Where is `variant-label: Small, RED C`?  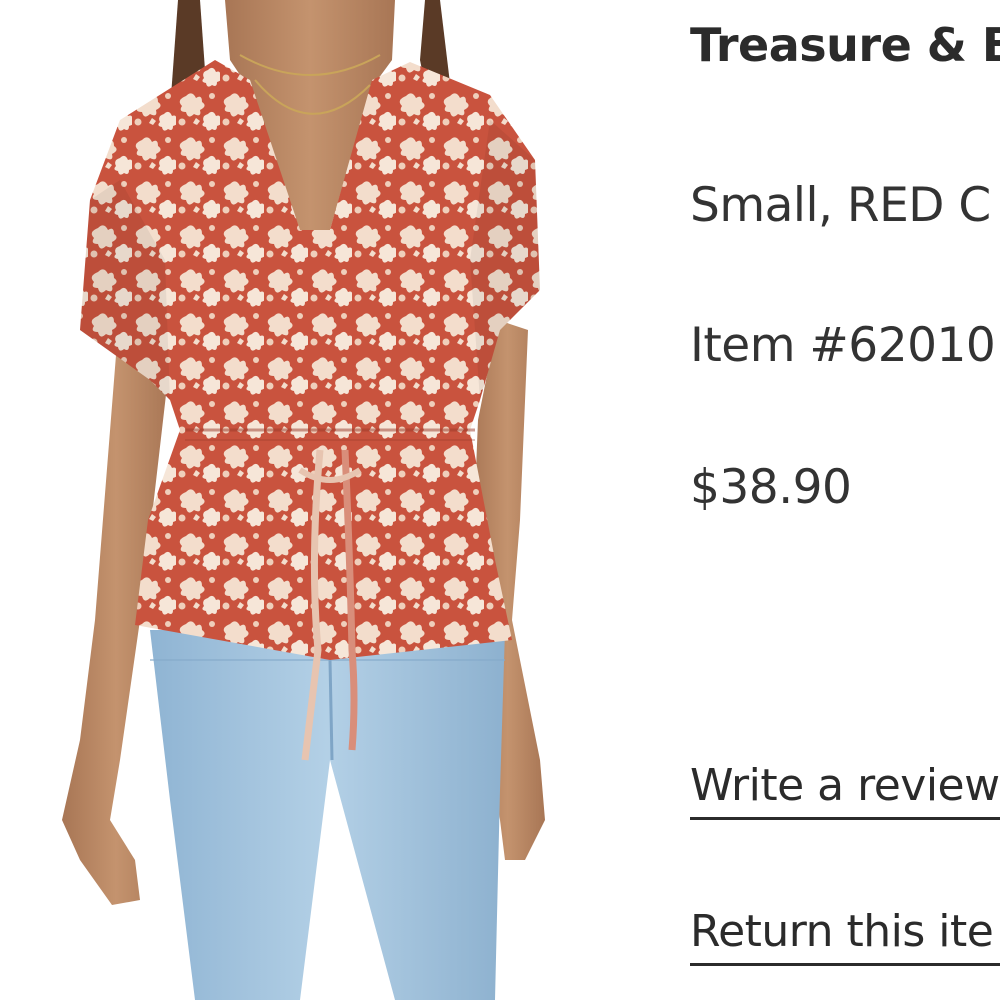 variant-label: Small, RED C is located at coordinates (840, 205).